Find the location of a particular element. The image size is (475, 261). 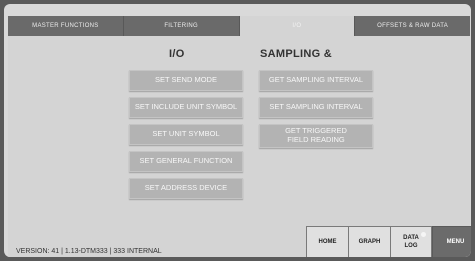

set-address-device-button: SET ADDRESS DEVICE is located at coordinates (186, 188).